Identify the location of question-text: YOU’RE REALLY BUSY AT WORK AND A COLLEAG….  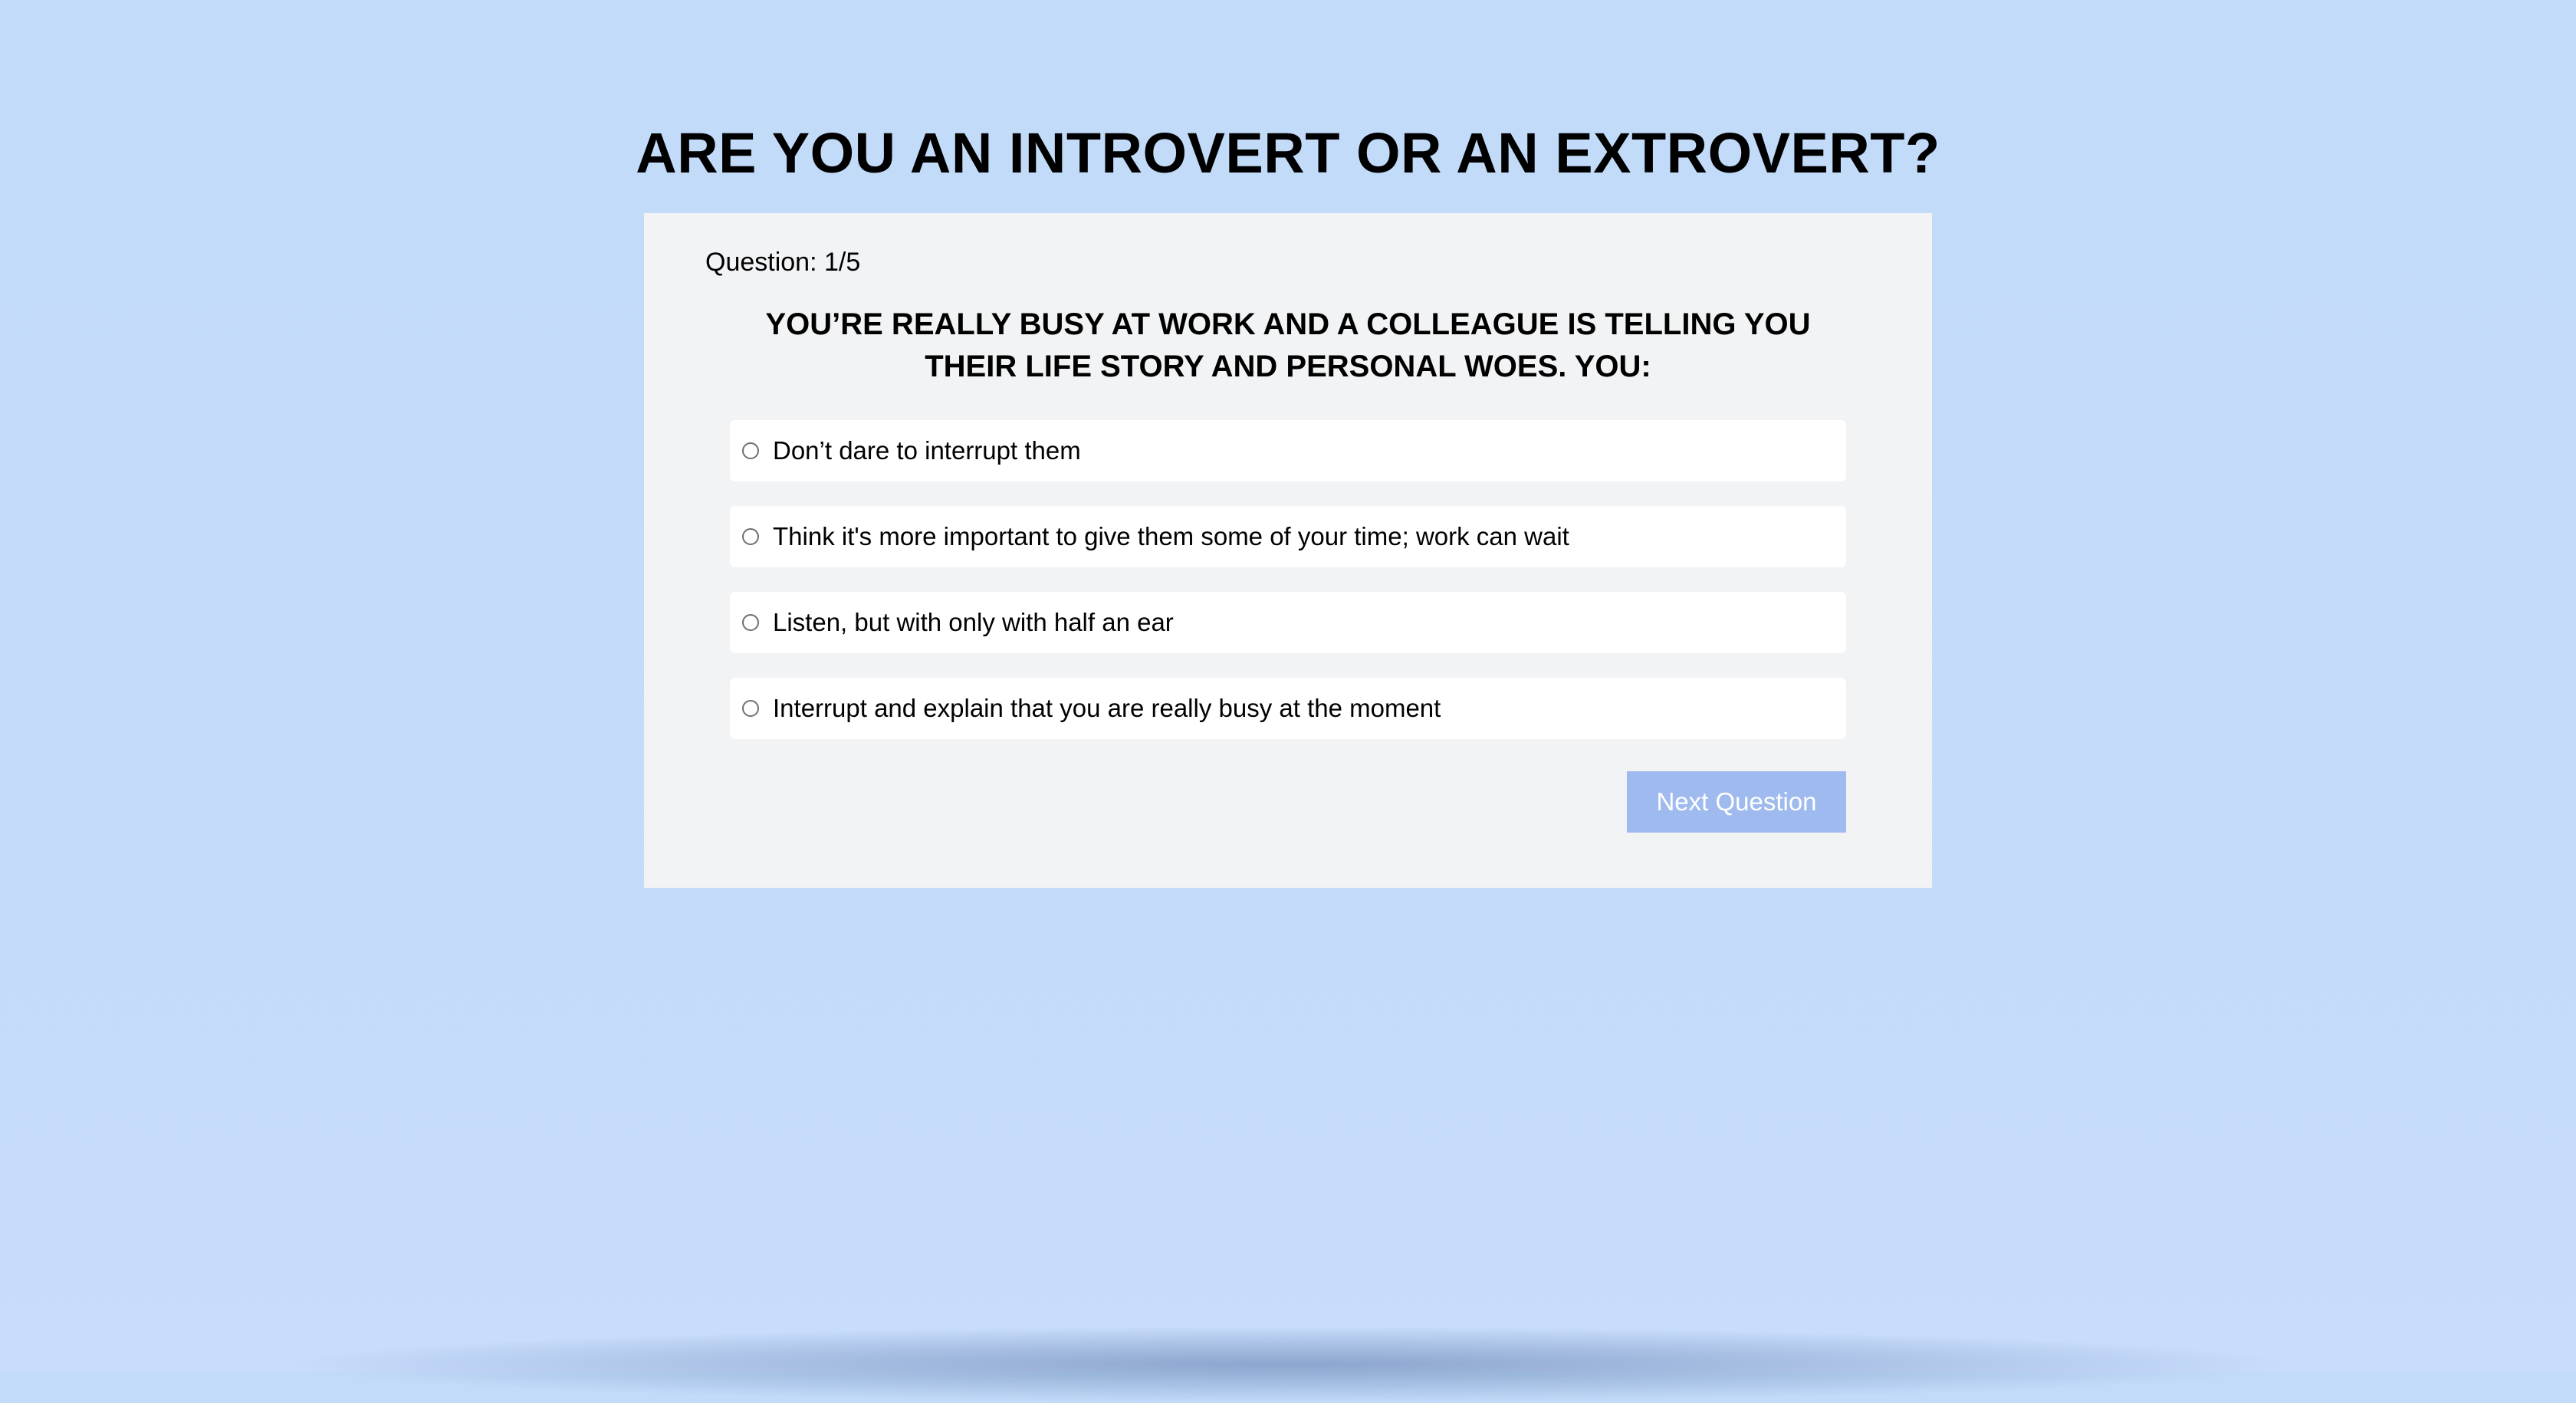
(1288, 345).